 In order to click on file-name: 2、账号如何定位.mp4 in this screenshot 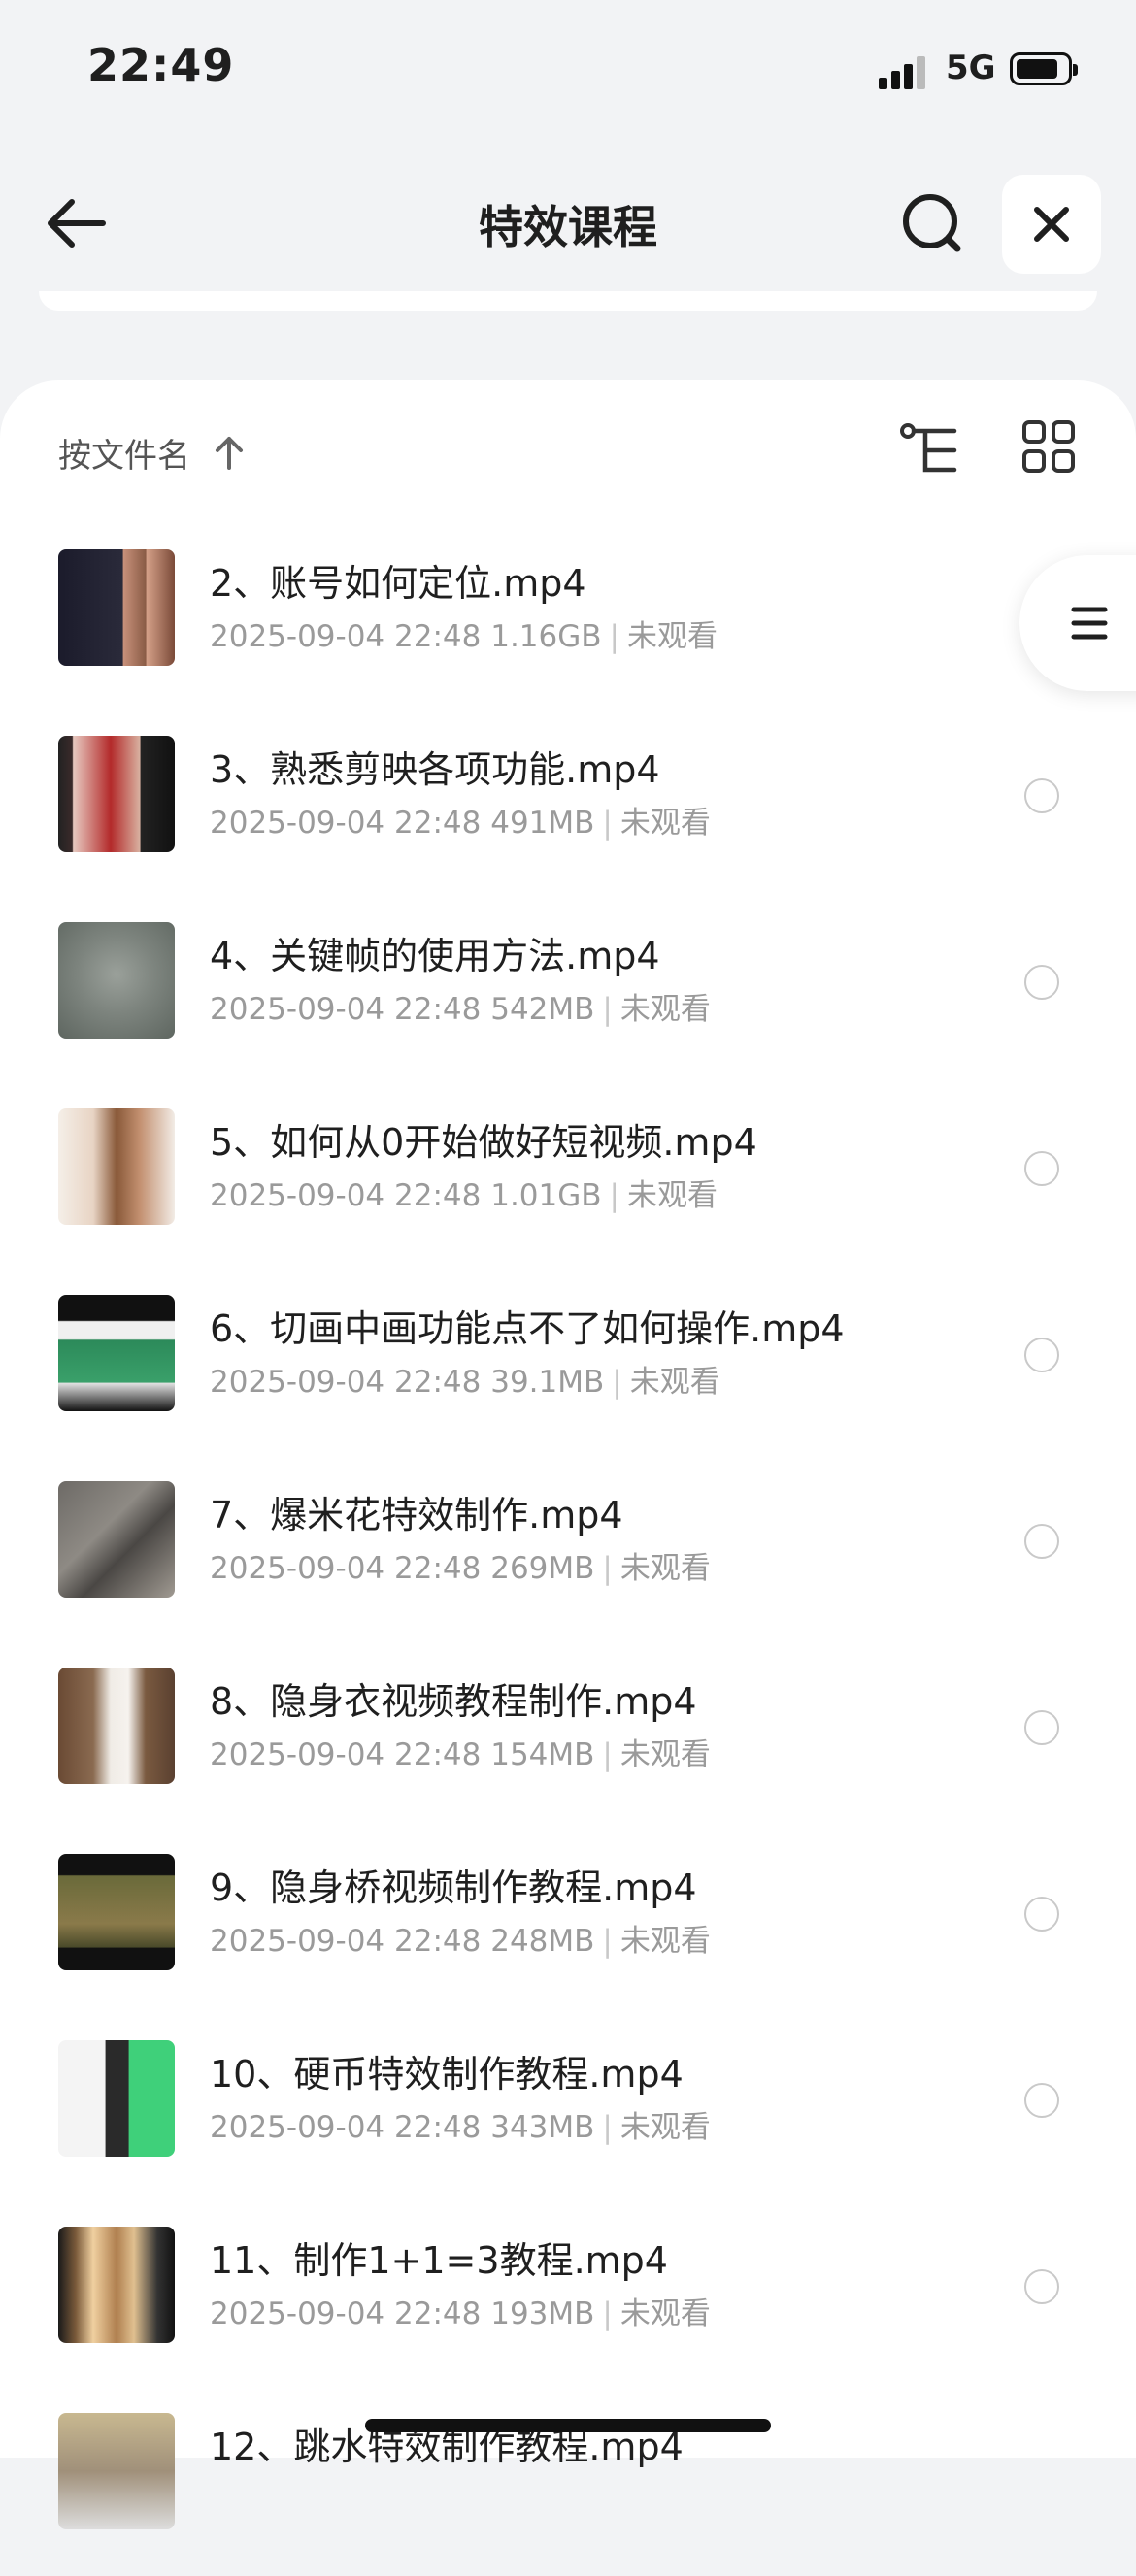, I will do `click(398, 583)`.